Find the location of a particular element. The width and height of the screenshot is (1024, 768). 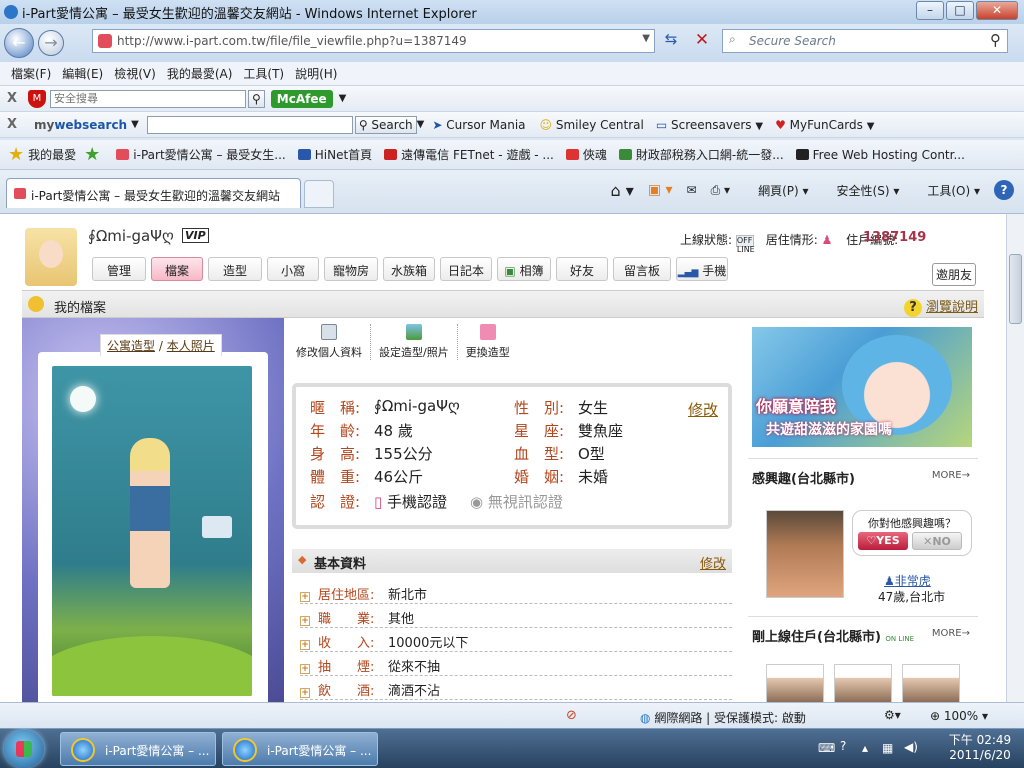

tab-pet-room: 寵物房 is located at coordinates (351, 269).